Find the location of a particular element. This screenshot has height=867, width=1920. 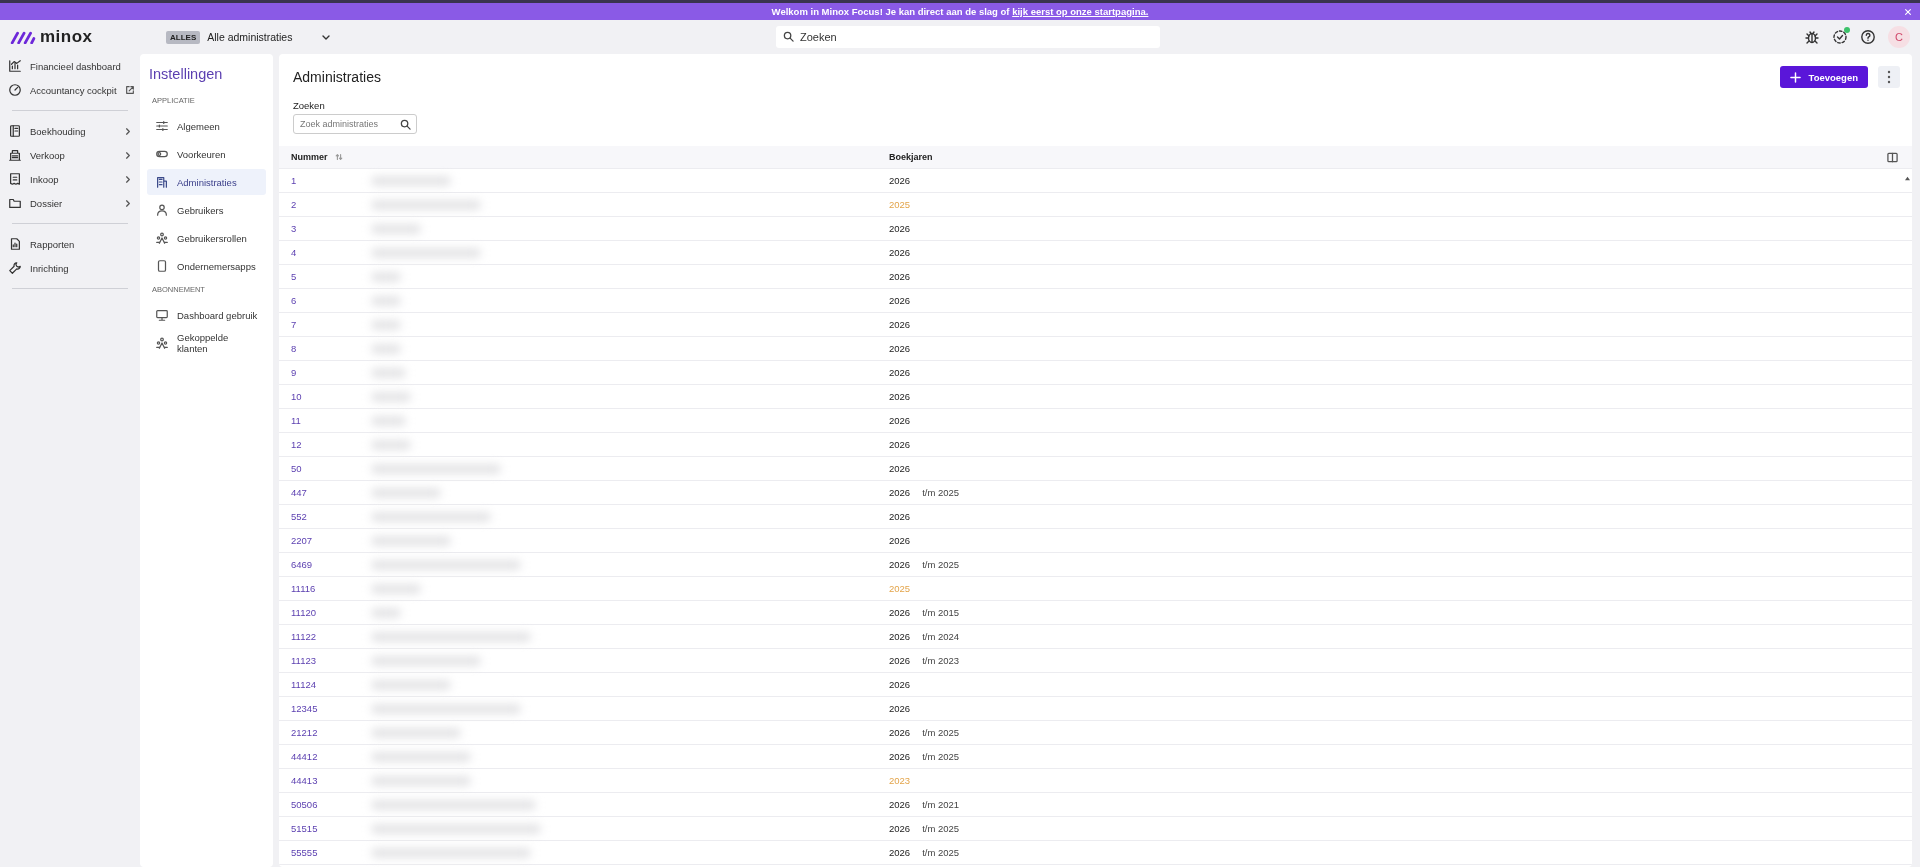

sort-icon is located at coordinates (338, 157).